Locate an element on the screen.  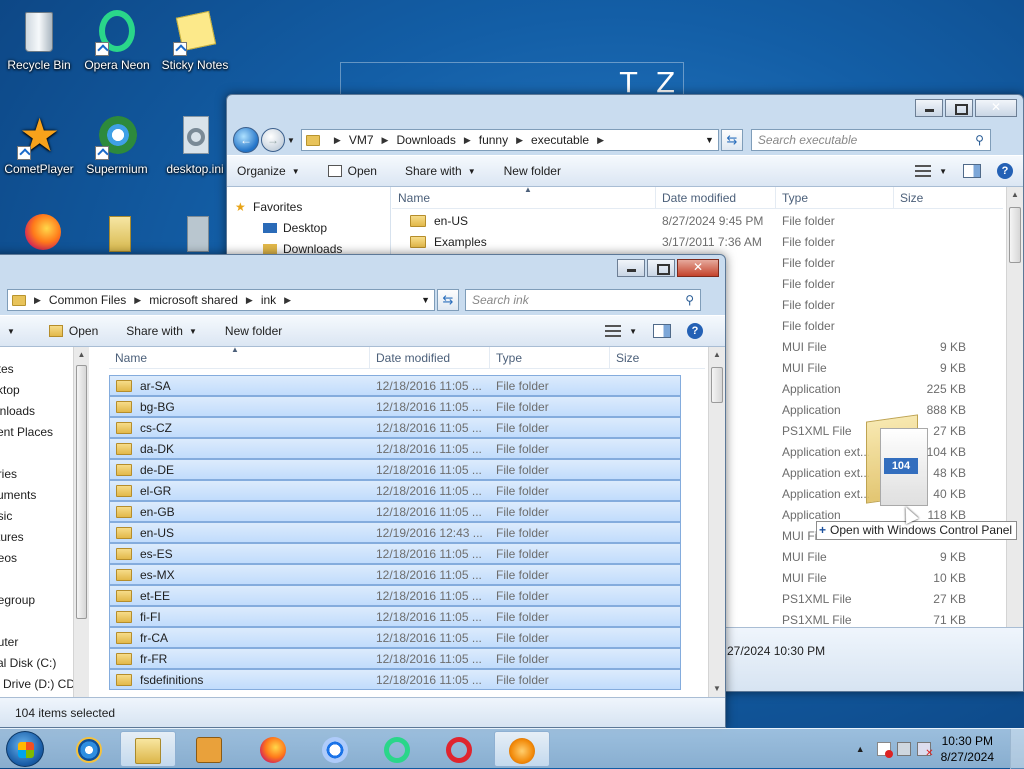
volume-muted-icon: ✕ is located at coordinates (925, 750).